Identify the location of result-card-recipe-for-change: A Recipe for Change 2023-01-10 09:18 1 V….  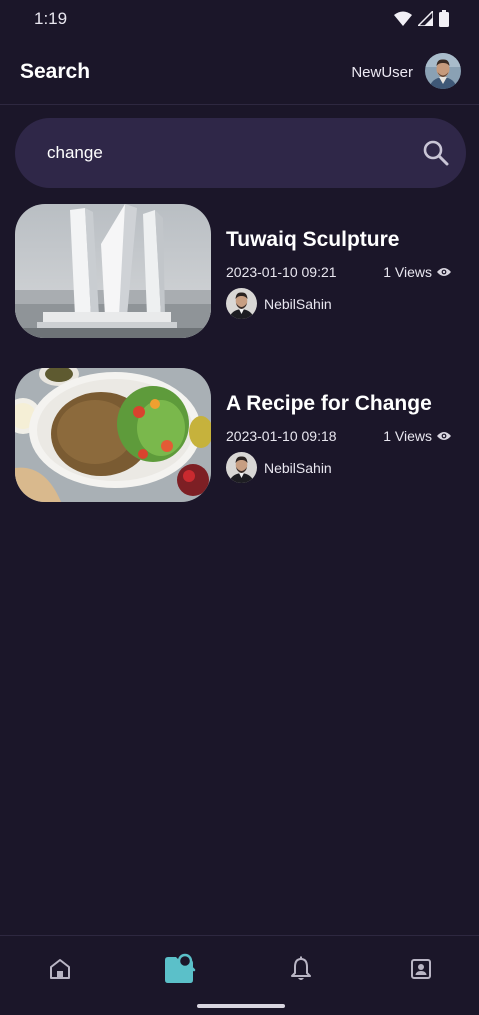
(240, 436).